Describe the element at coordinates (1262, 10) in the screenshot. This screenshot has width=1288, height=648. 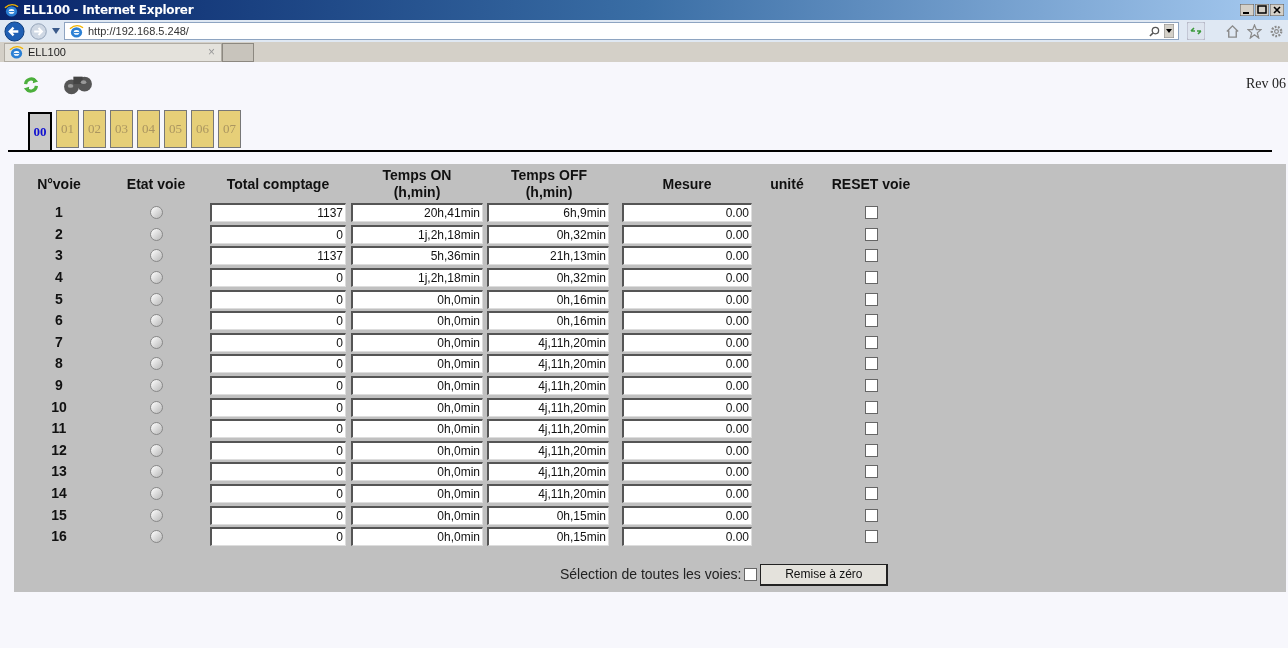
I see `maximize-icon` at that location.